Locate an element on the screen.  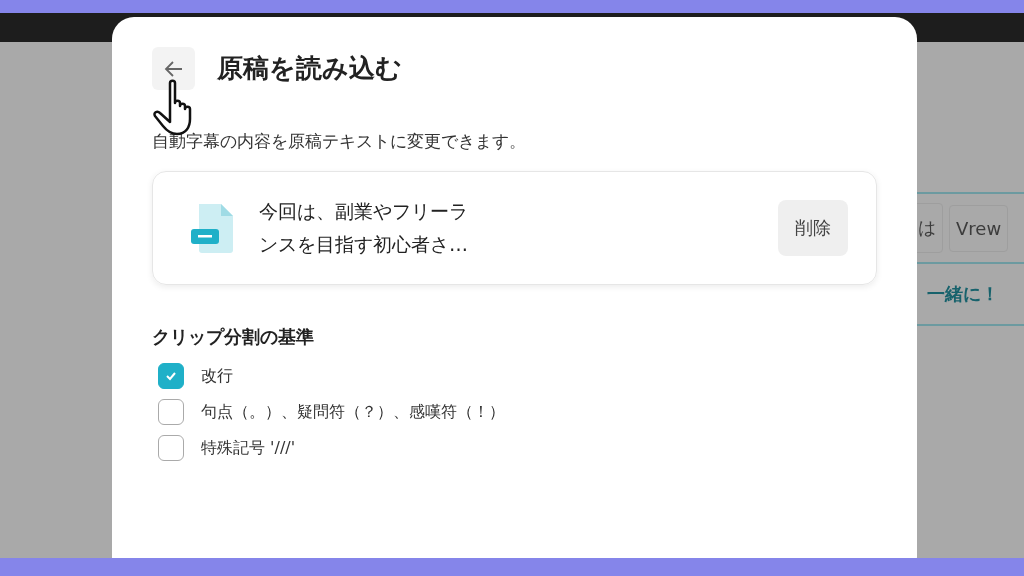
section-title: クリップ分割の基準 is located at coordinates (233, 337).